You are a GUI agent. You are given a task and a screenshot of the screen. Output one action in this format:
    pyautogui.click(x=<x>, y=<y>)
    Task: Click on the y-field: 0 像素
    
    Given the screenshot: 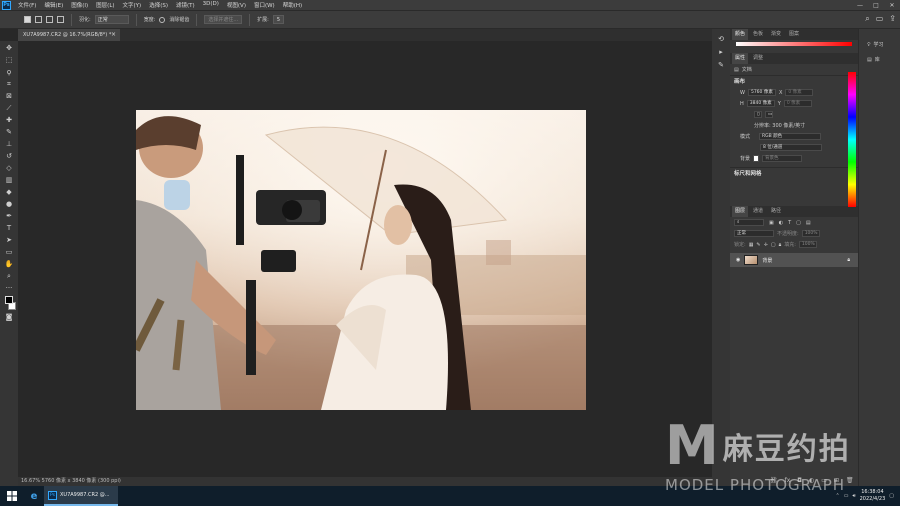 What is the action you would take?
    pyautogui.click(x=797, y=103)
    